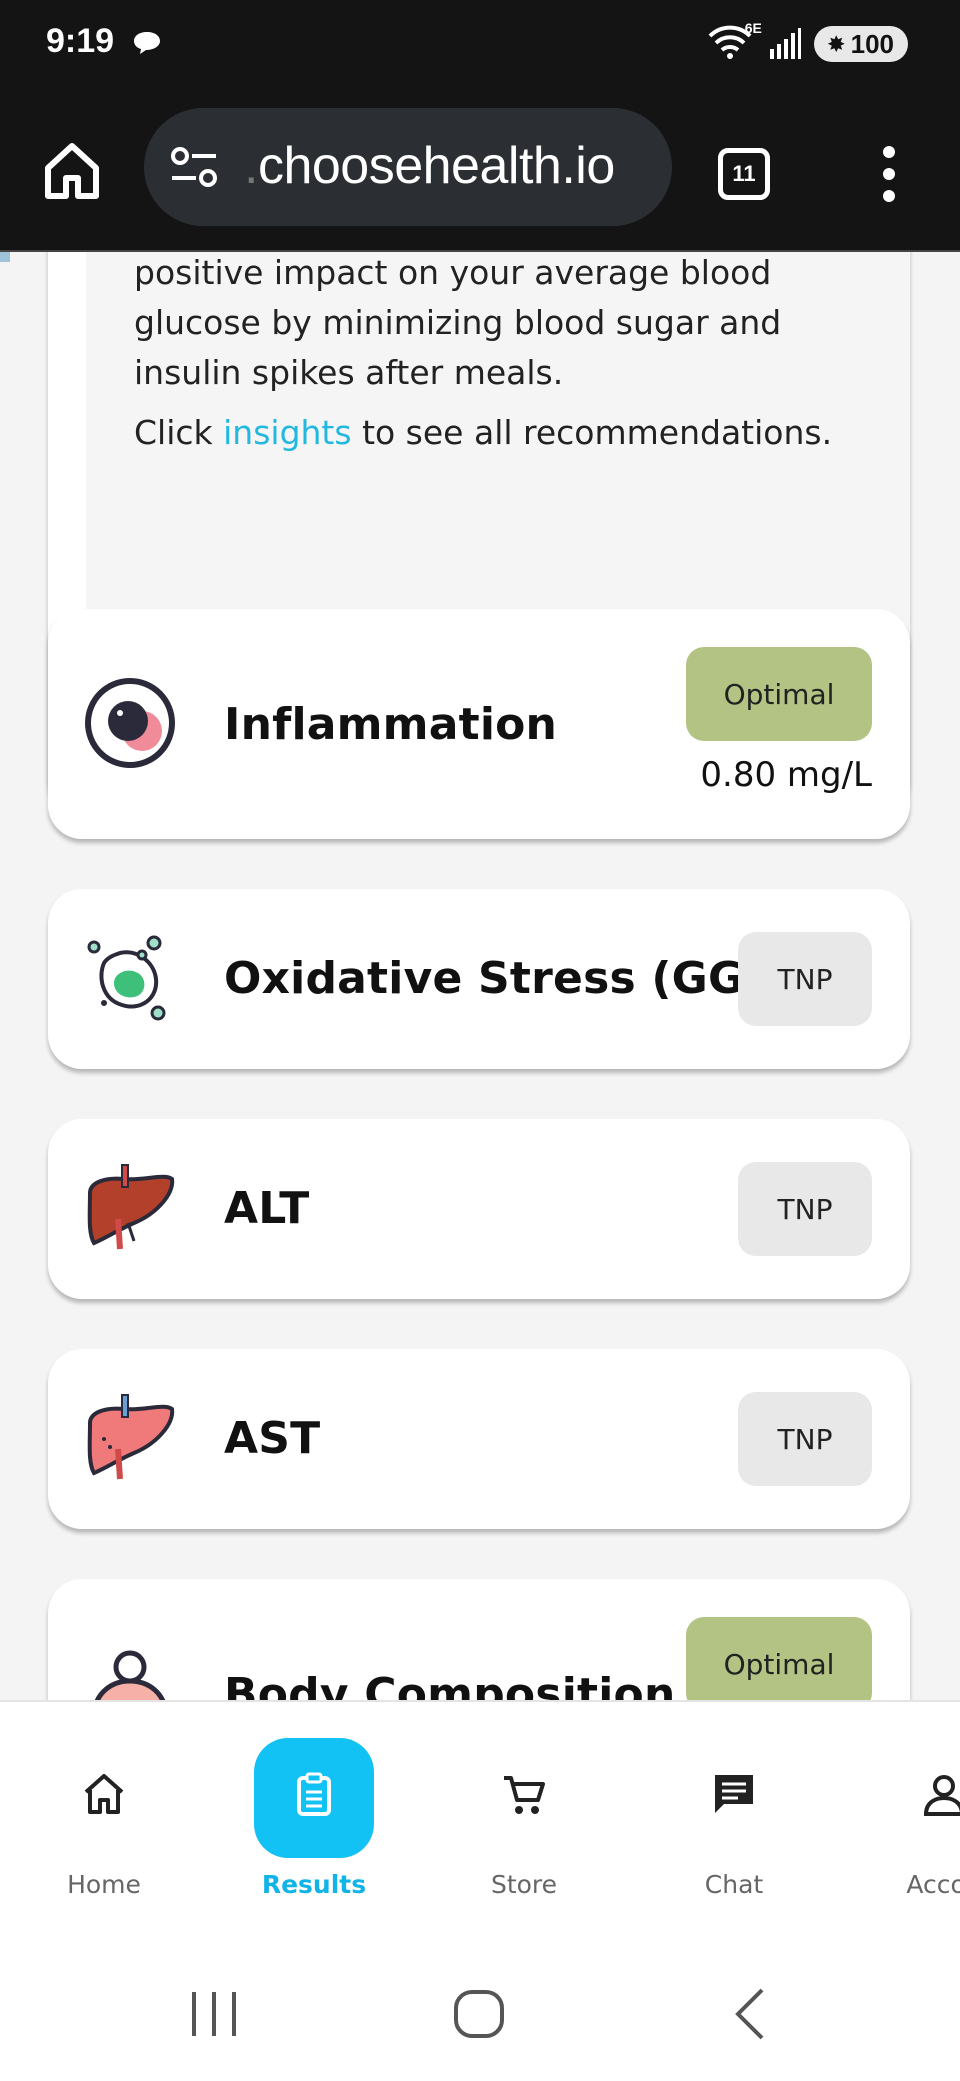  I want to click on wifi-icon: 6E, so click(735, 42).